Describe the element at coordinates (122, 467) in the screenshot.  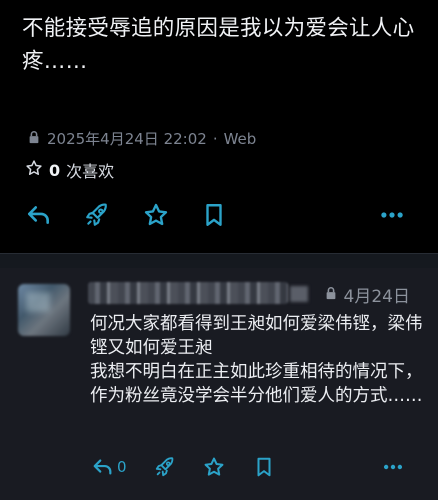
I see `reply-count: 0` at that location.